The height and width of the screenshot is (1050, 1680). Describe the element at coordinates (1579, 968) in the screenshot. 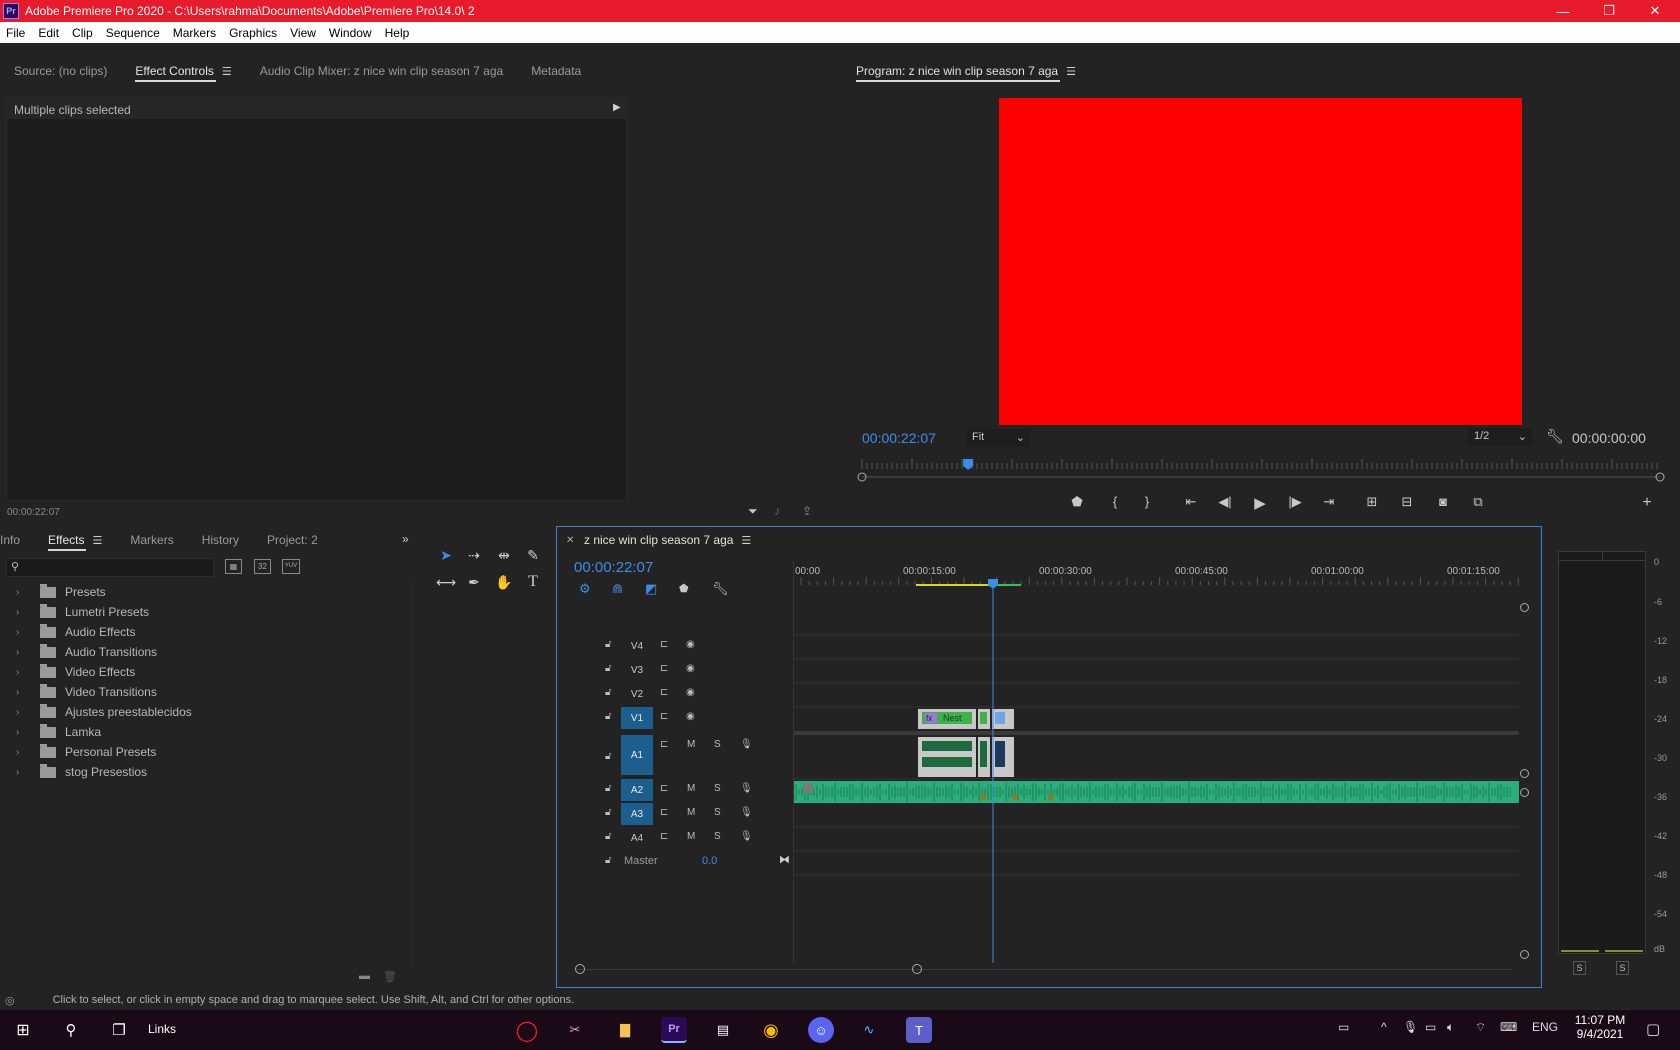

I see `solo-left-button: S` at that location.